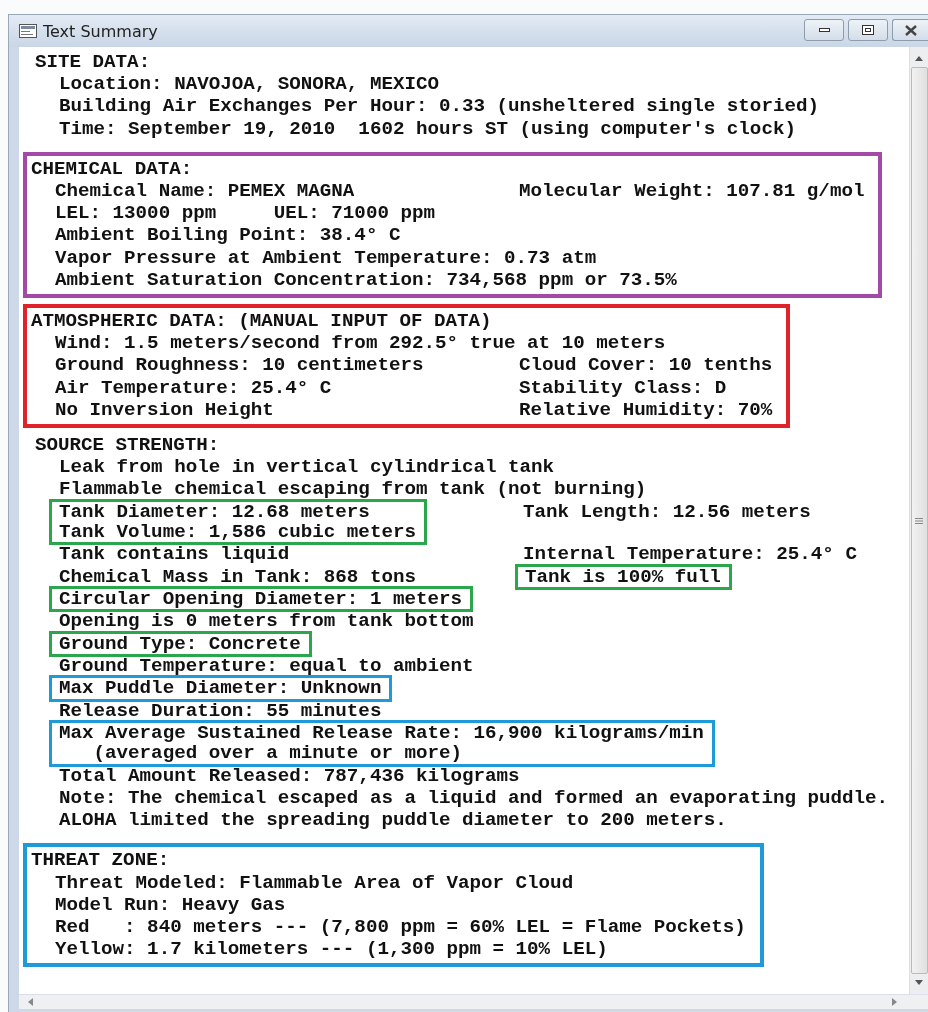 This screenshot has width=928, height=1012. Describe the element at coordinates (220, 688) in the screenshot. I see `summary-line: Max Puddle Diameter: Unknown` at that location.